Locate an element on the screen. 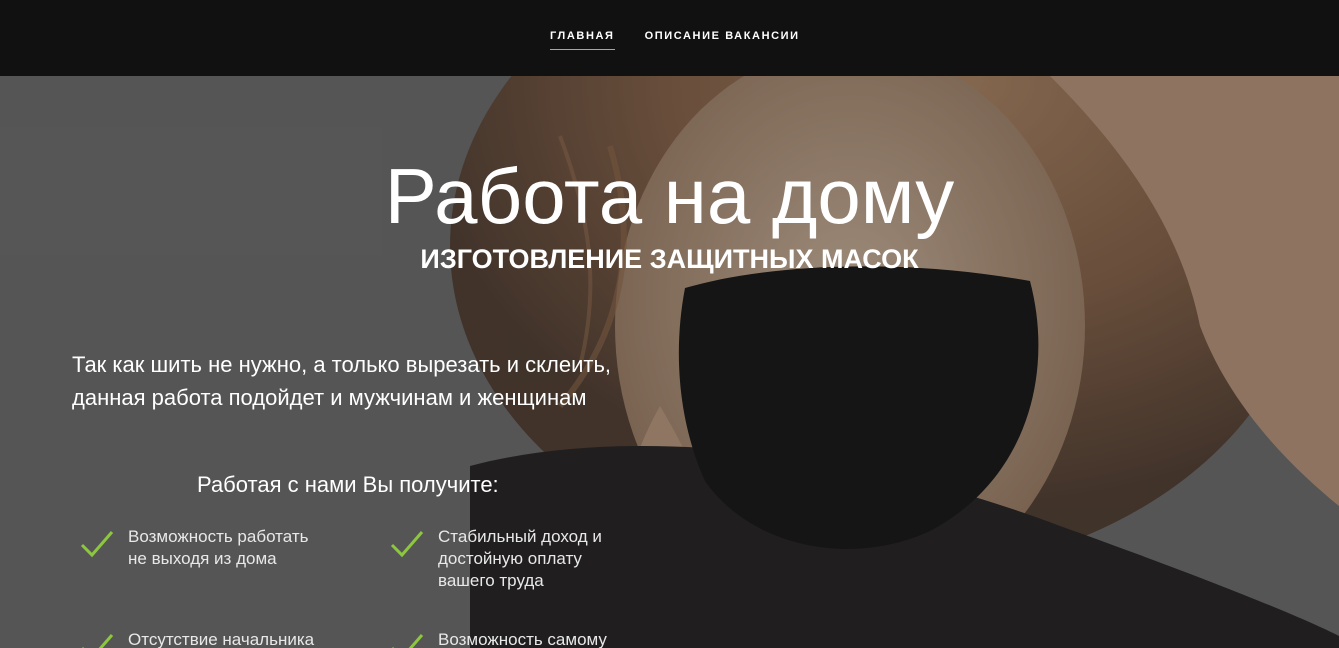 This screenshot has height=648, width=1339. benefit-item: Возможность работать не выходя из дома is located at coordinates (194, 547).